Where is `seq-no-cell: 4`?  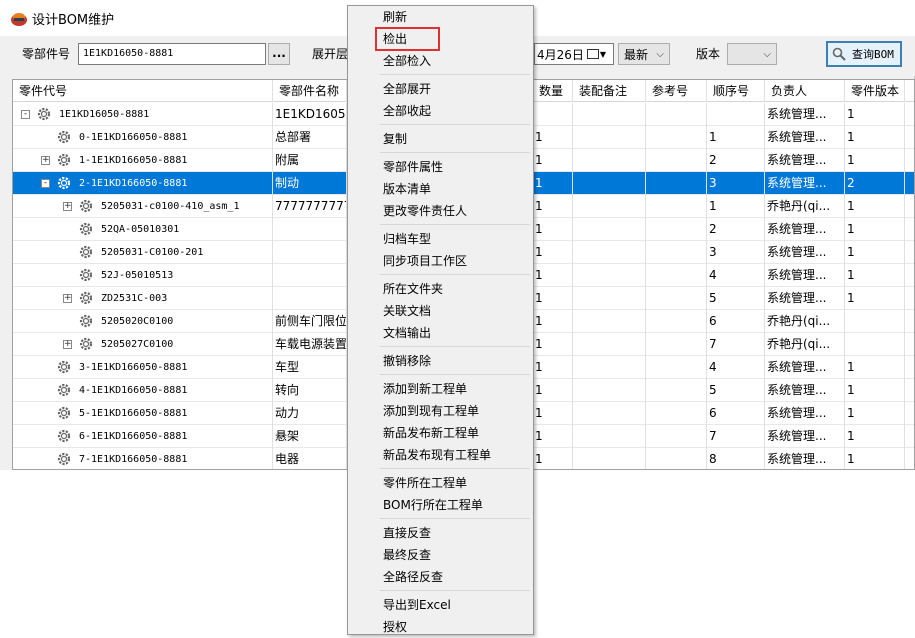 seq-no-cell: 4 is located at coordinates (736, 367).